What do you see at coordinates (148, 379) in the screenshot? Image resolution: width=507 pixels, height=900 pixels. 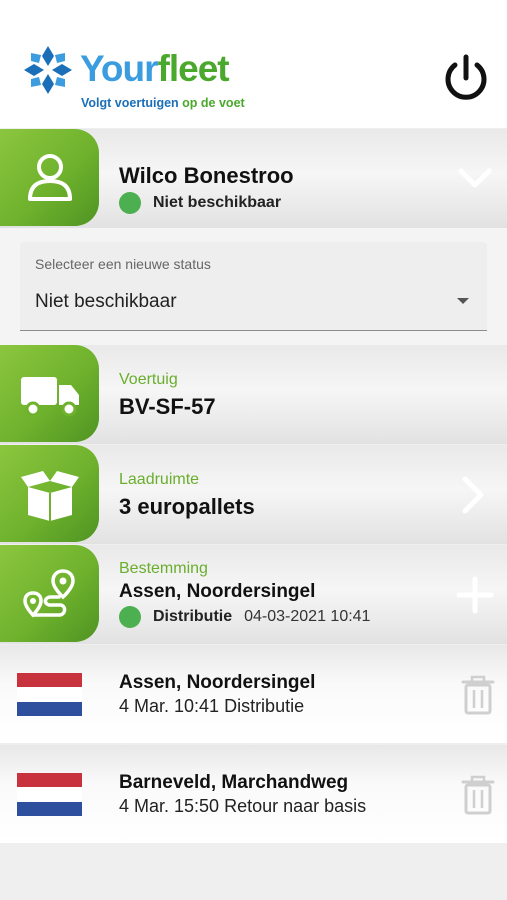 I see `vehicle-label: Voertuig` at bounding box center [148, 379].